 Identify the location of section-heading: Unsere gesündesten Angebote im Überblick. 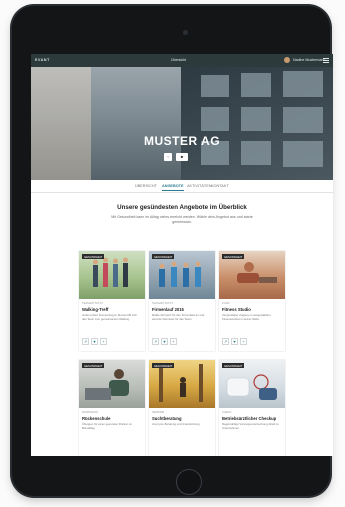
(182, 207).